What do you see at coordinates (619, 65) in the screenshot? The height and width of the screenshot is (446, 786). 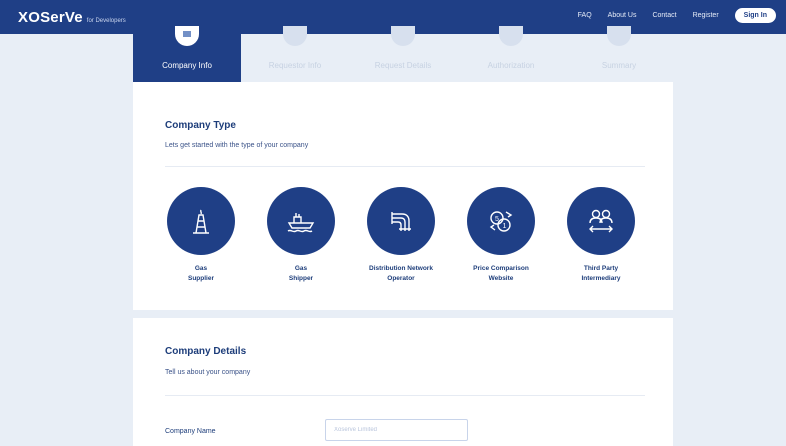 I see `step-label: Summary` at bounding box center [619, 65].